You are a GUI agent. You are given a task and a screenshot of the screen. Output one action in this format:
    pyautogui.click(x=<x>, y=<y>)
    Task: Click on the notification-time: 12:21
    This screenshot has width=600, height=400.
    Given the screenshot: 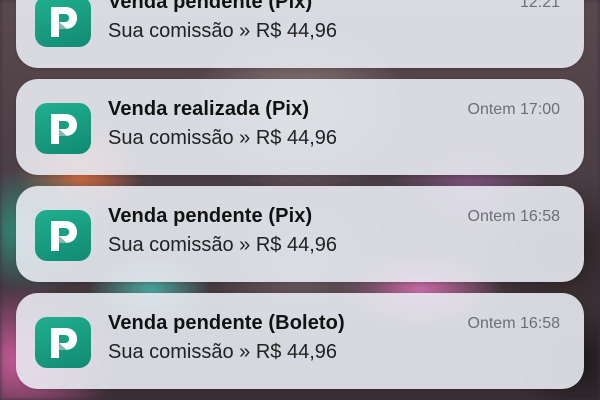 What is the action you would take?
    pyautogui.click(x=539, y=5)
    